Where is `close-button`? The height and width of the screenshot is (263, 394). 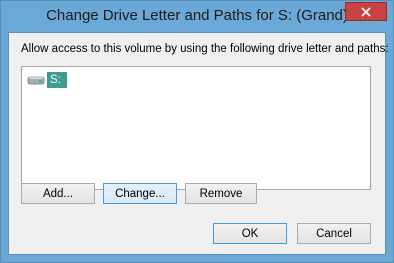 close-button is located at coordinates (366, 11).